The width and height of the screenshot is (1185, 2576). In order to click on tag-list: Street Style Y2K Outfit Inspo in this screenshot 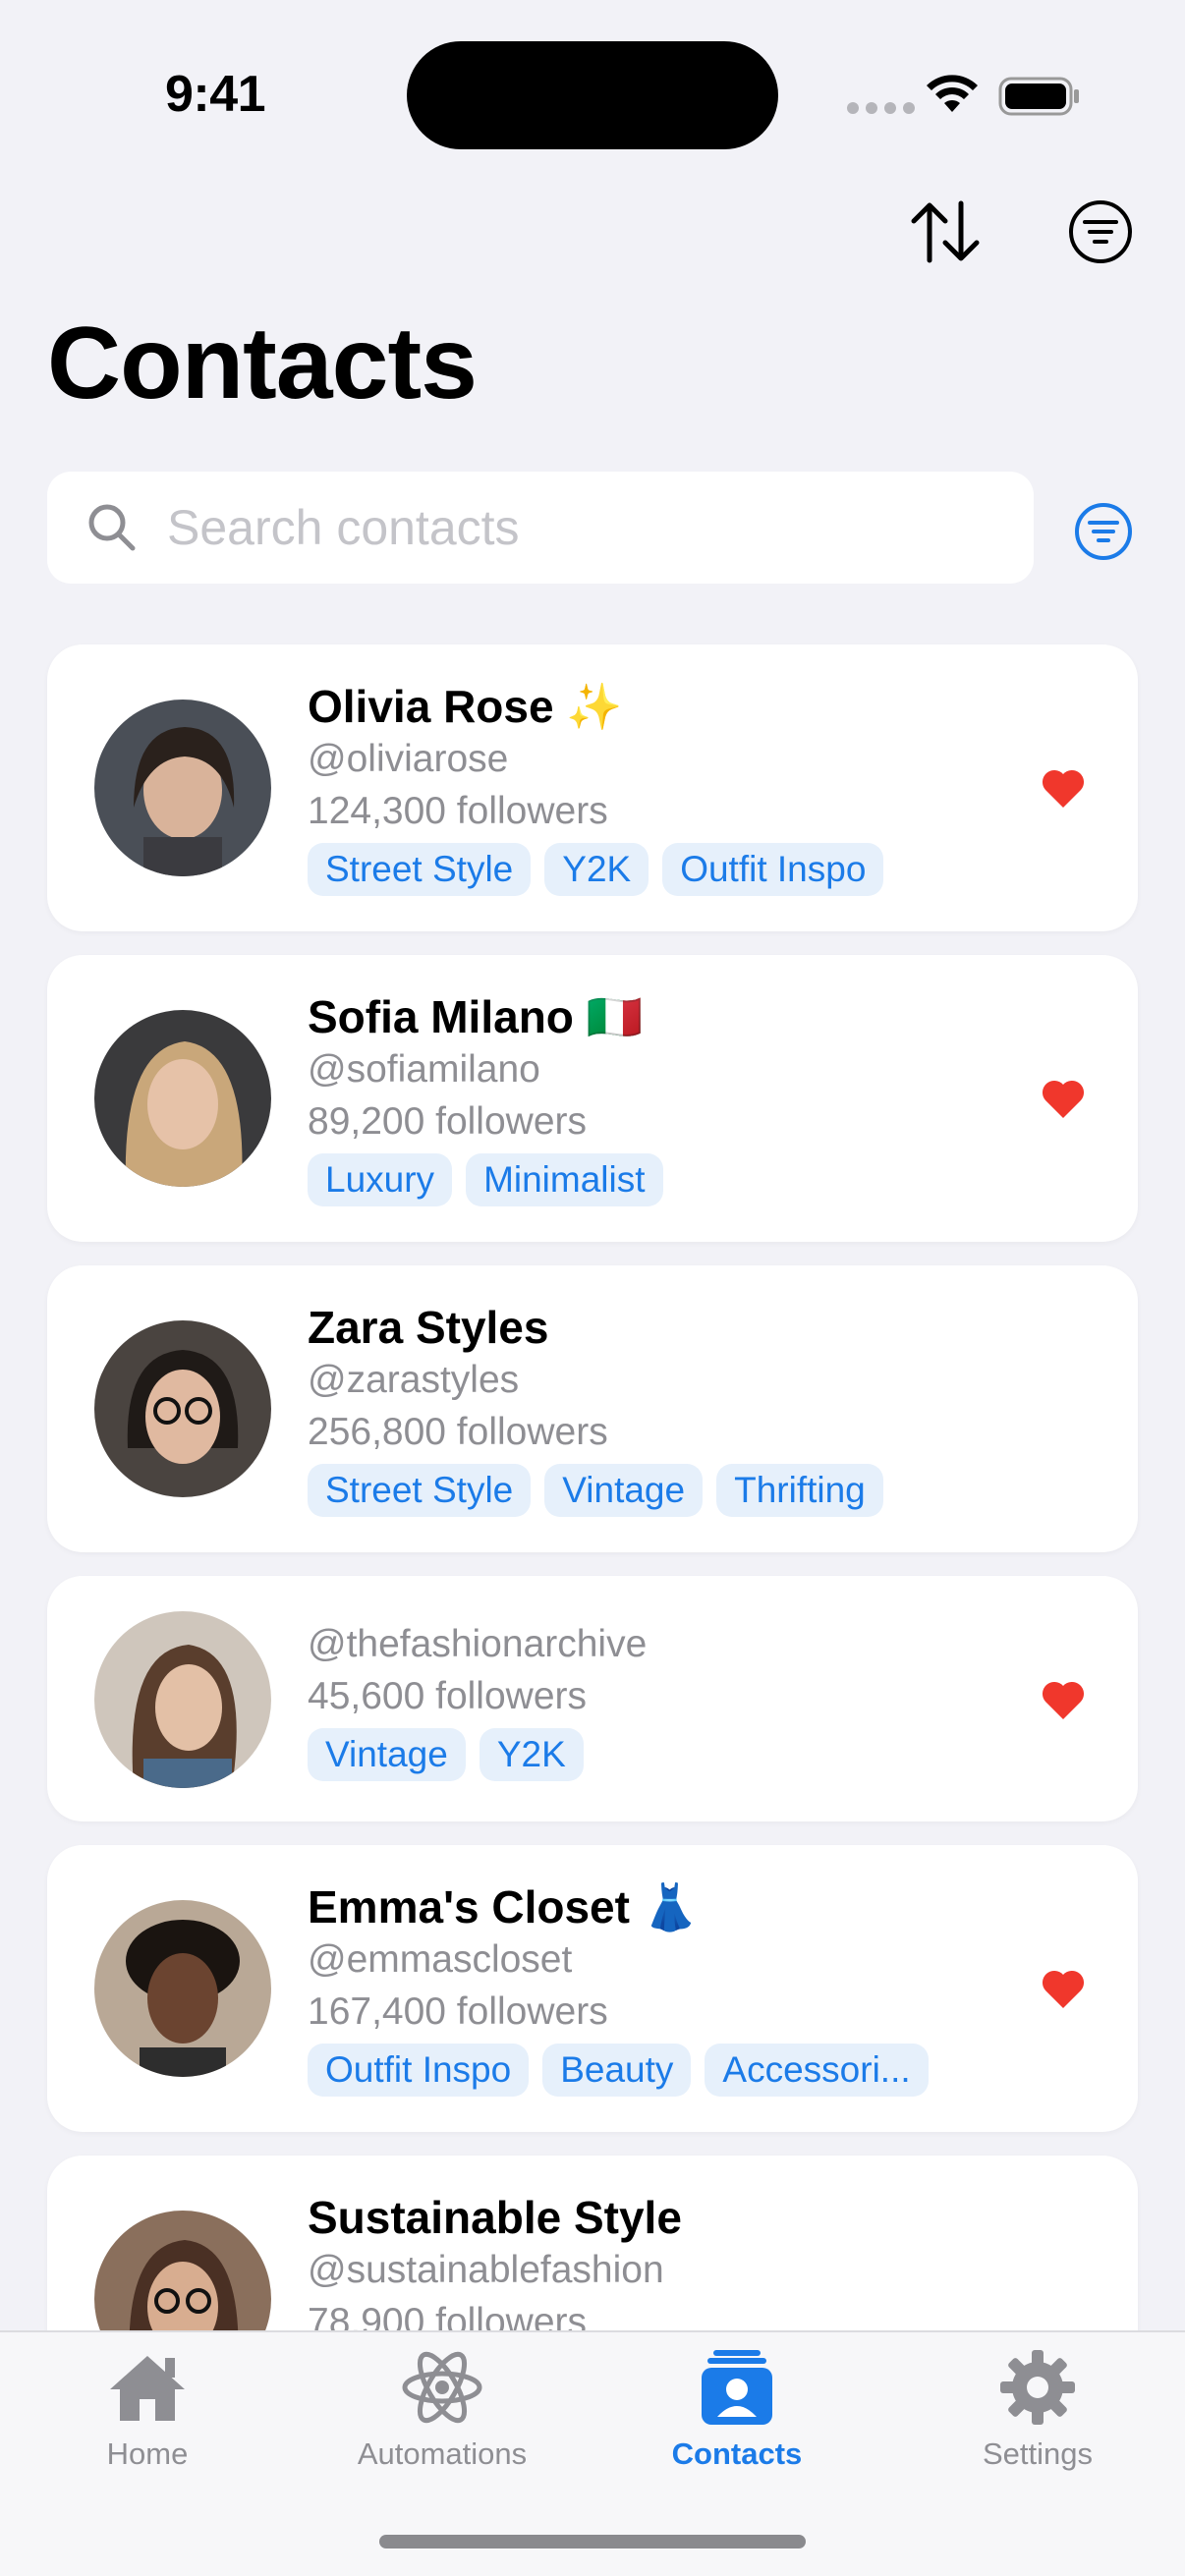, I will do `click(596, 869)`.